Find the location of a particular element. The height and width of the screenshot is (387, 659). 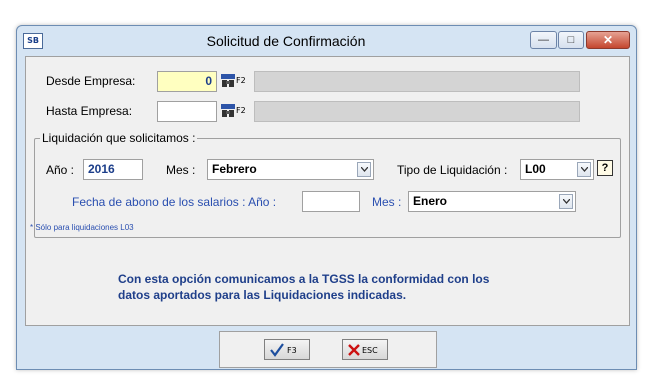

hasta-empresa-label: Hasta Empresa: is located at coordinates (89, 111).